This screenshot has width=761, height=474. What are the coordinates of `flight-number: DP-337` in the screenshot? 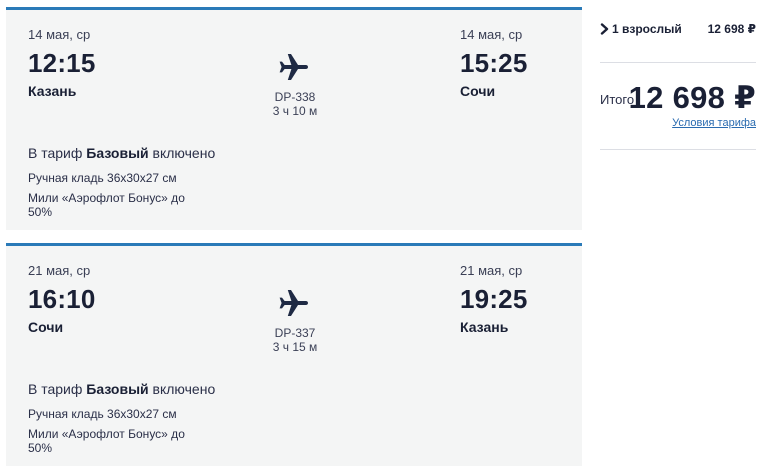 It's located at (295, 333).